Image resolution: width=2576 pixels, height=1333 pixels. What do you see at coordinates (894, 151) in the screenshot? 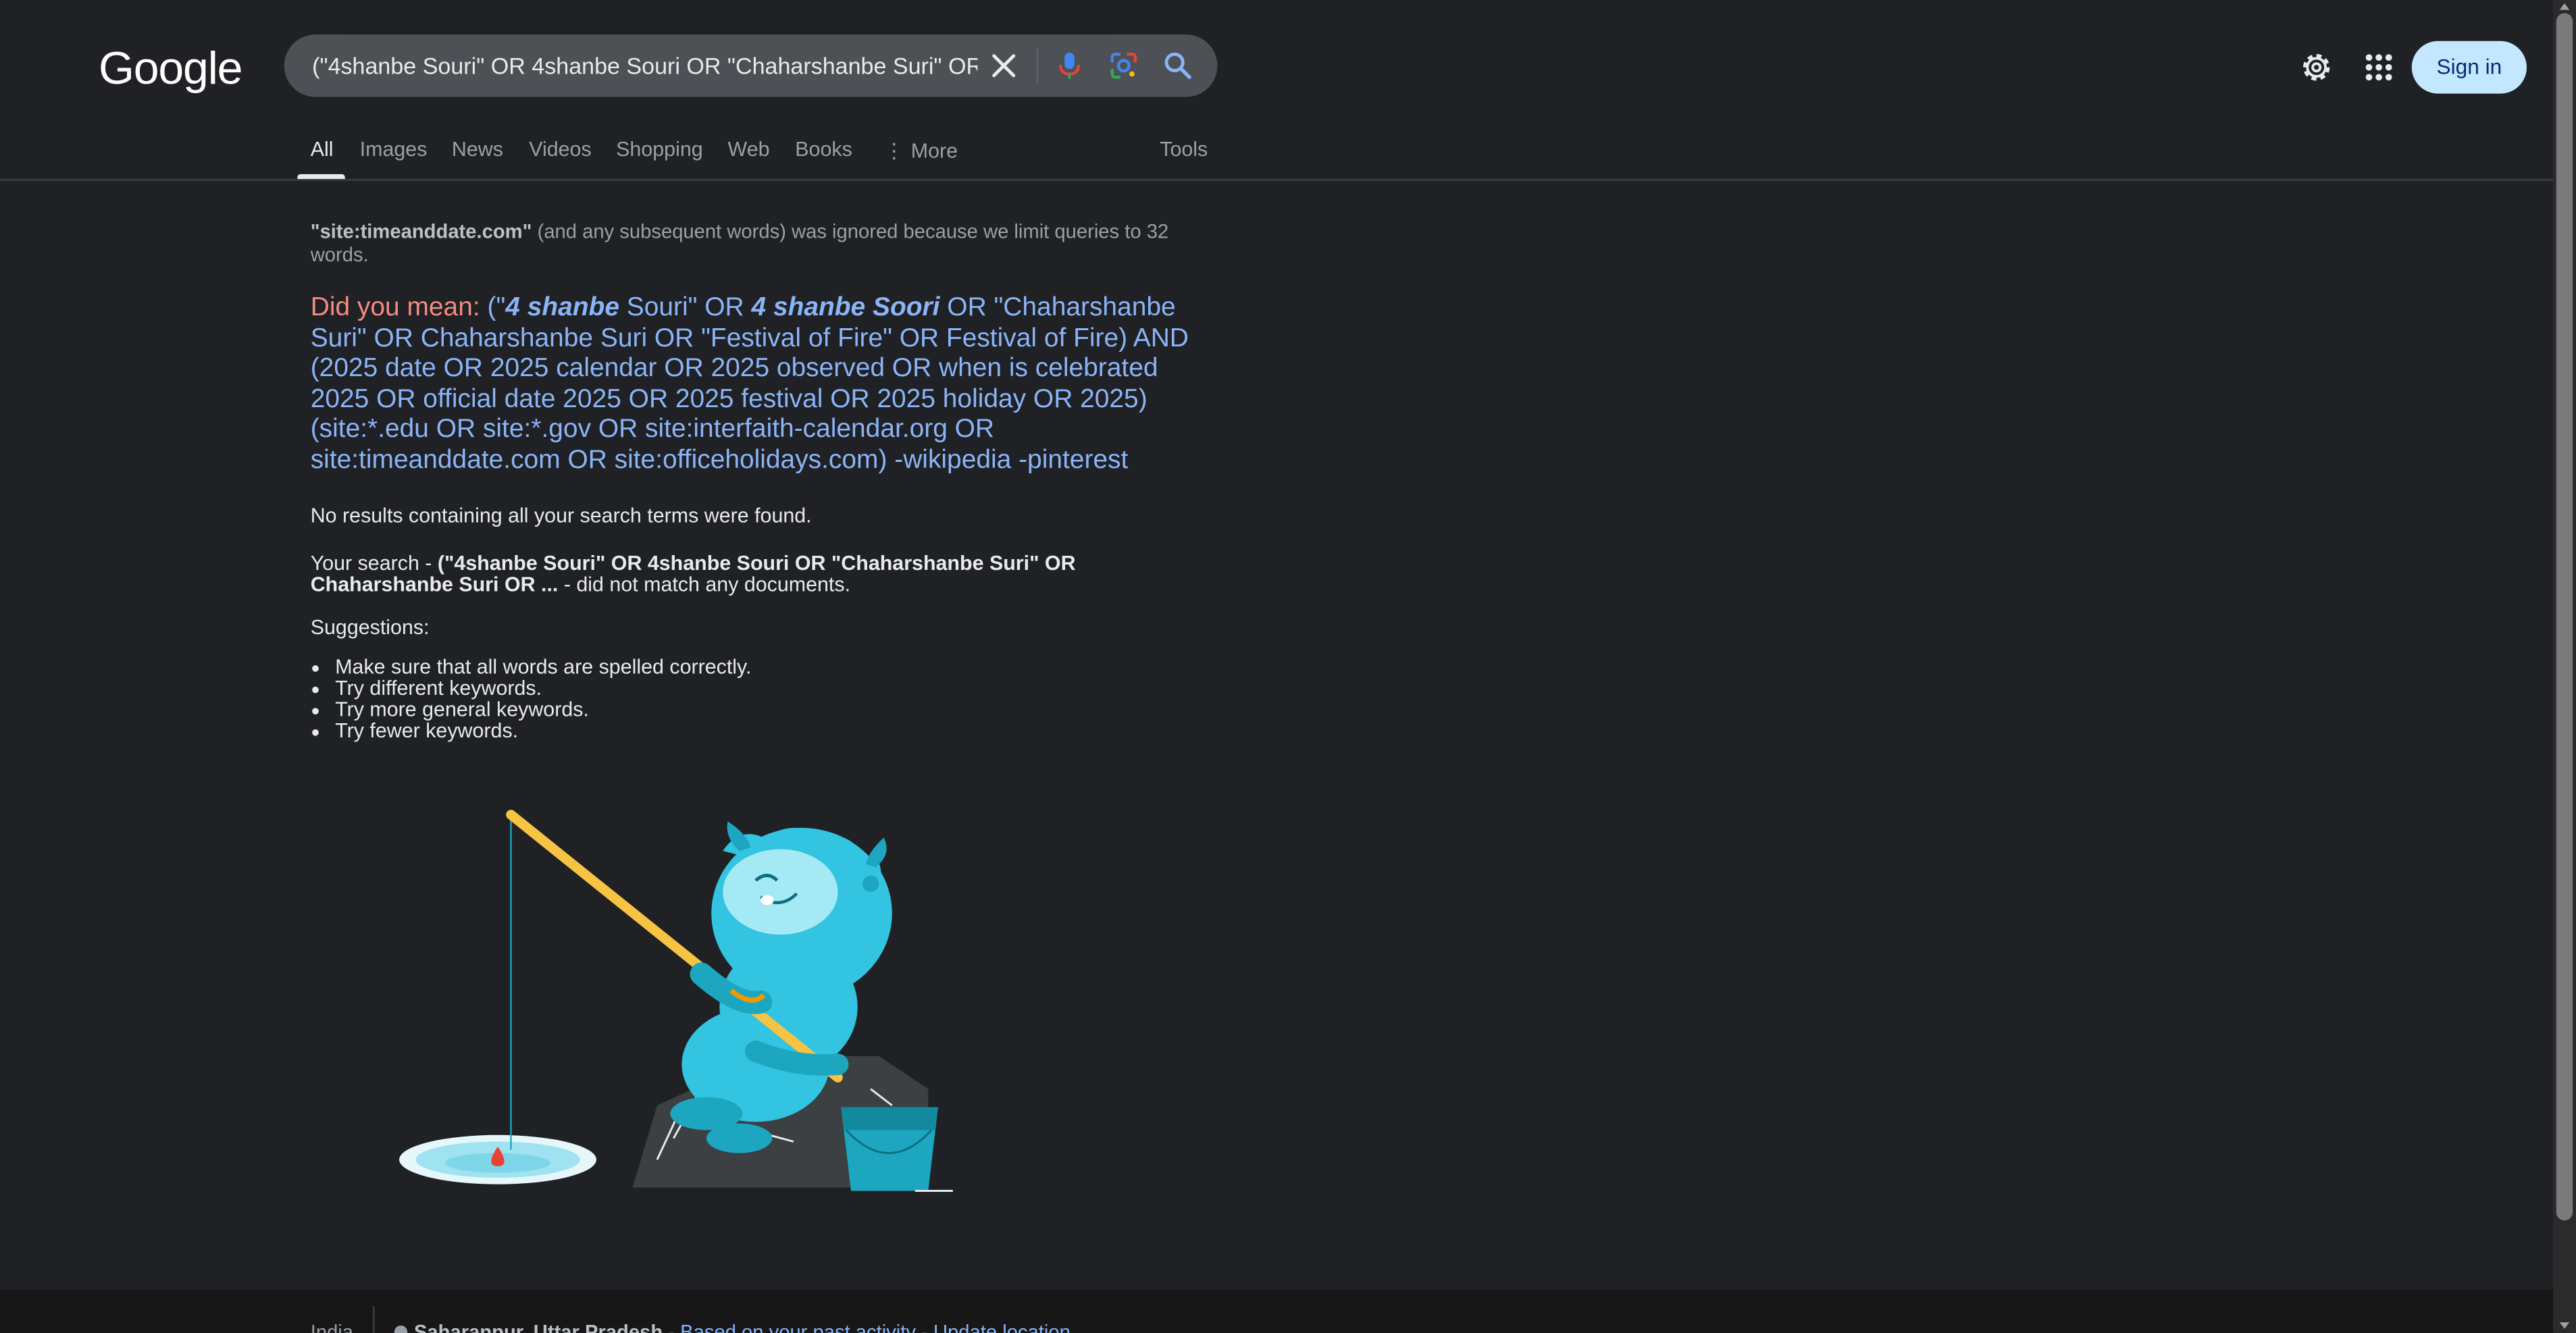
I see `more-vert-icon: ⋮` at bounding box center [894, 151].